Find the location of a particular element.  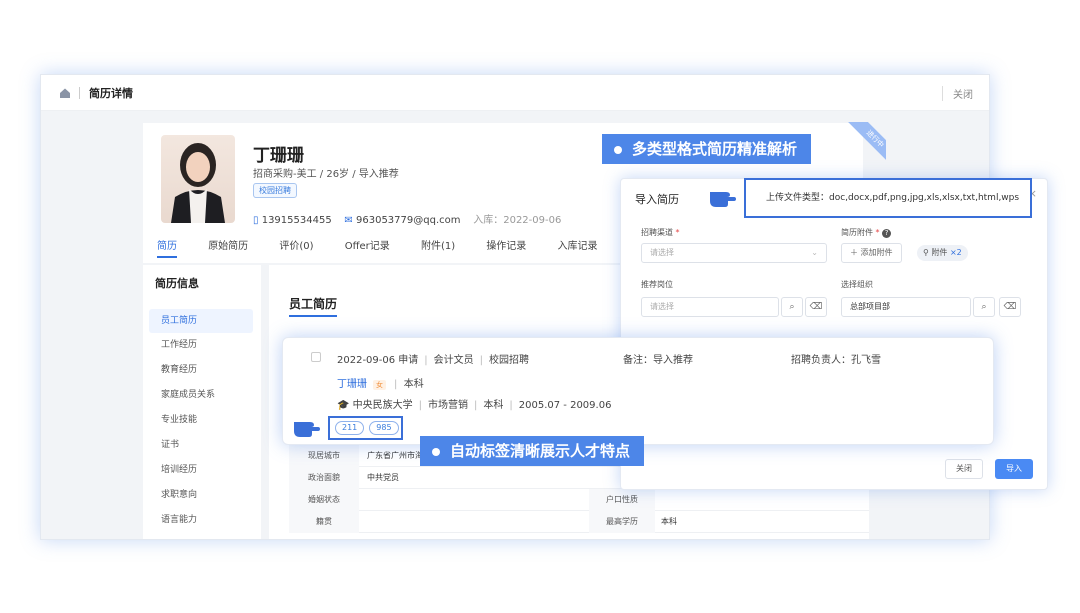

join-date: 入库：2022-09-06 is located at coordinates (517, 220).